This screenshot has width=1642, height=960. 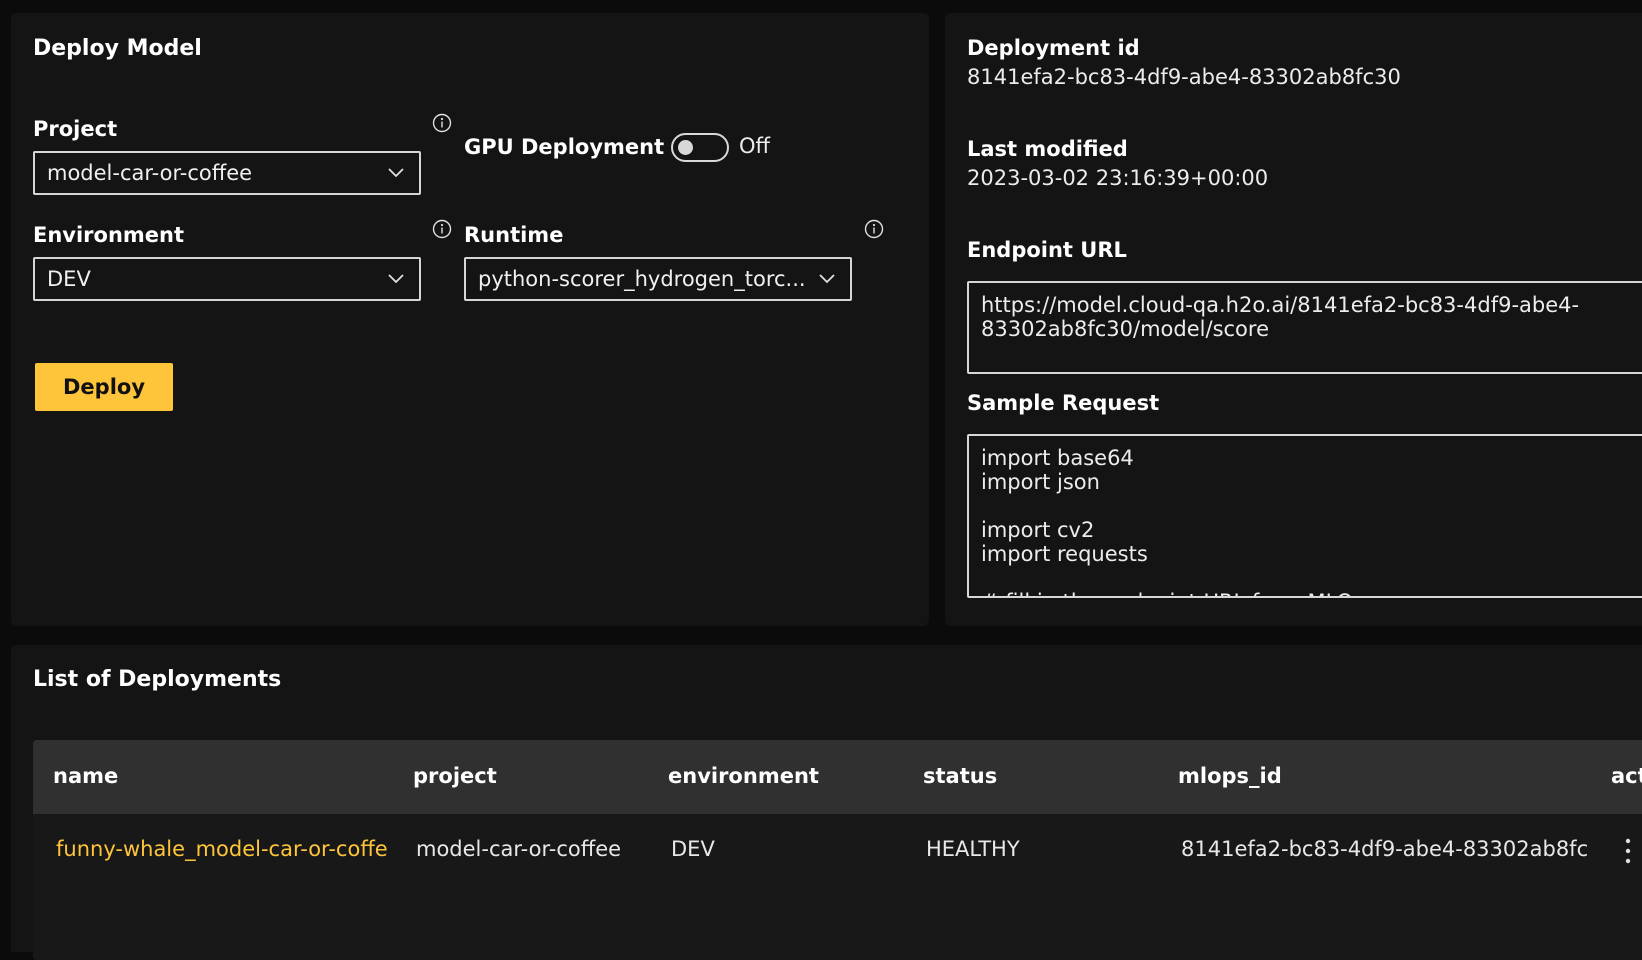 I want to click on gpu-deployment-label: GPU Deployment, so click(x=564, y=147).